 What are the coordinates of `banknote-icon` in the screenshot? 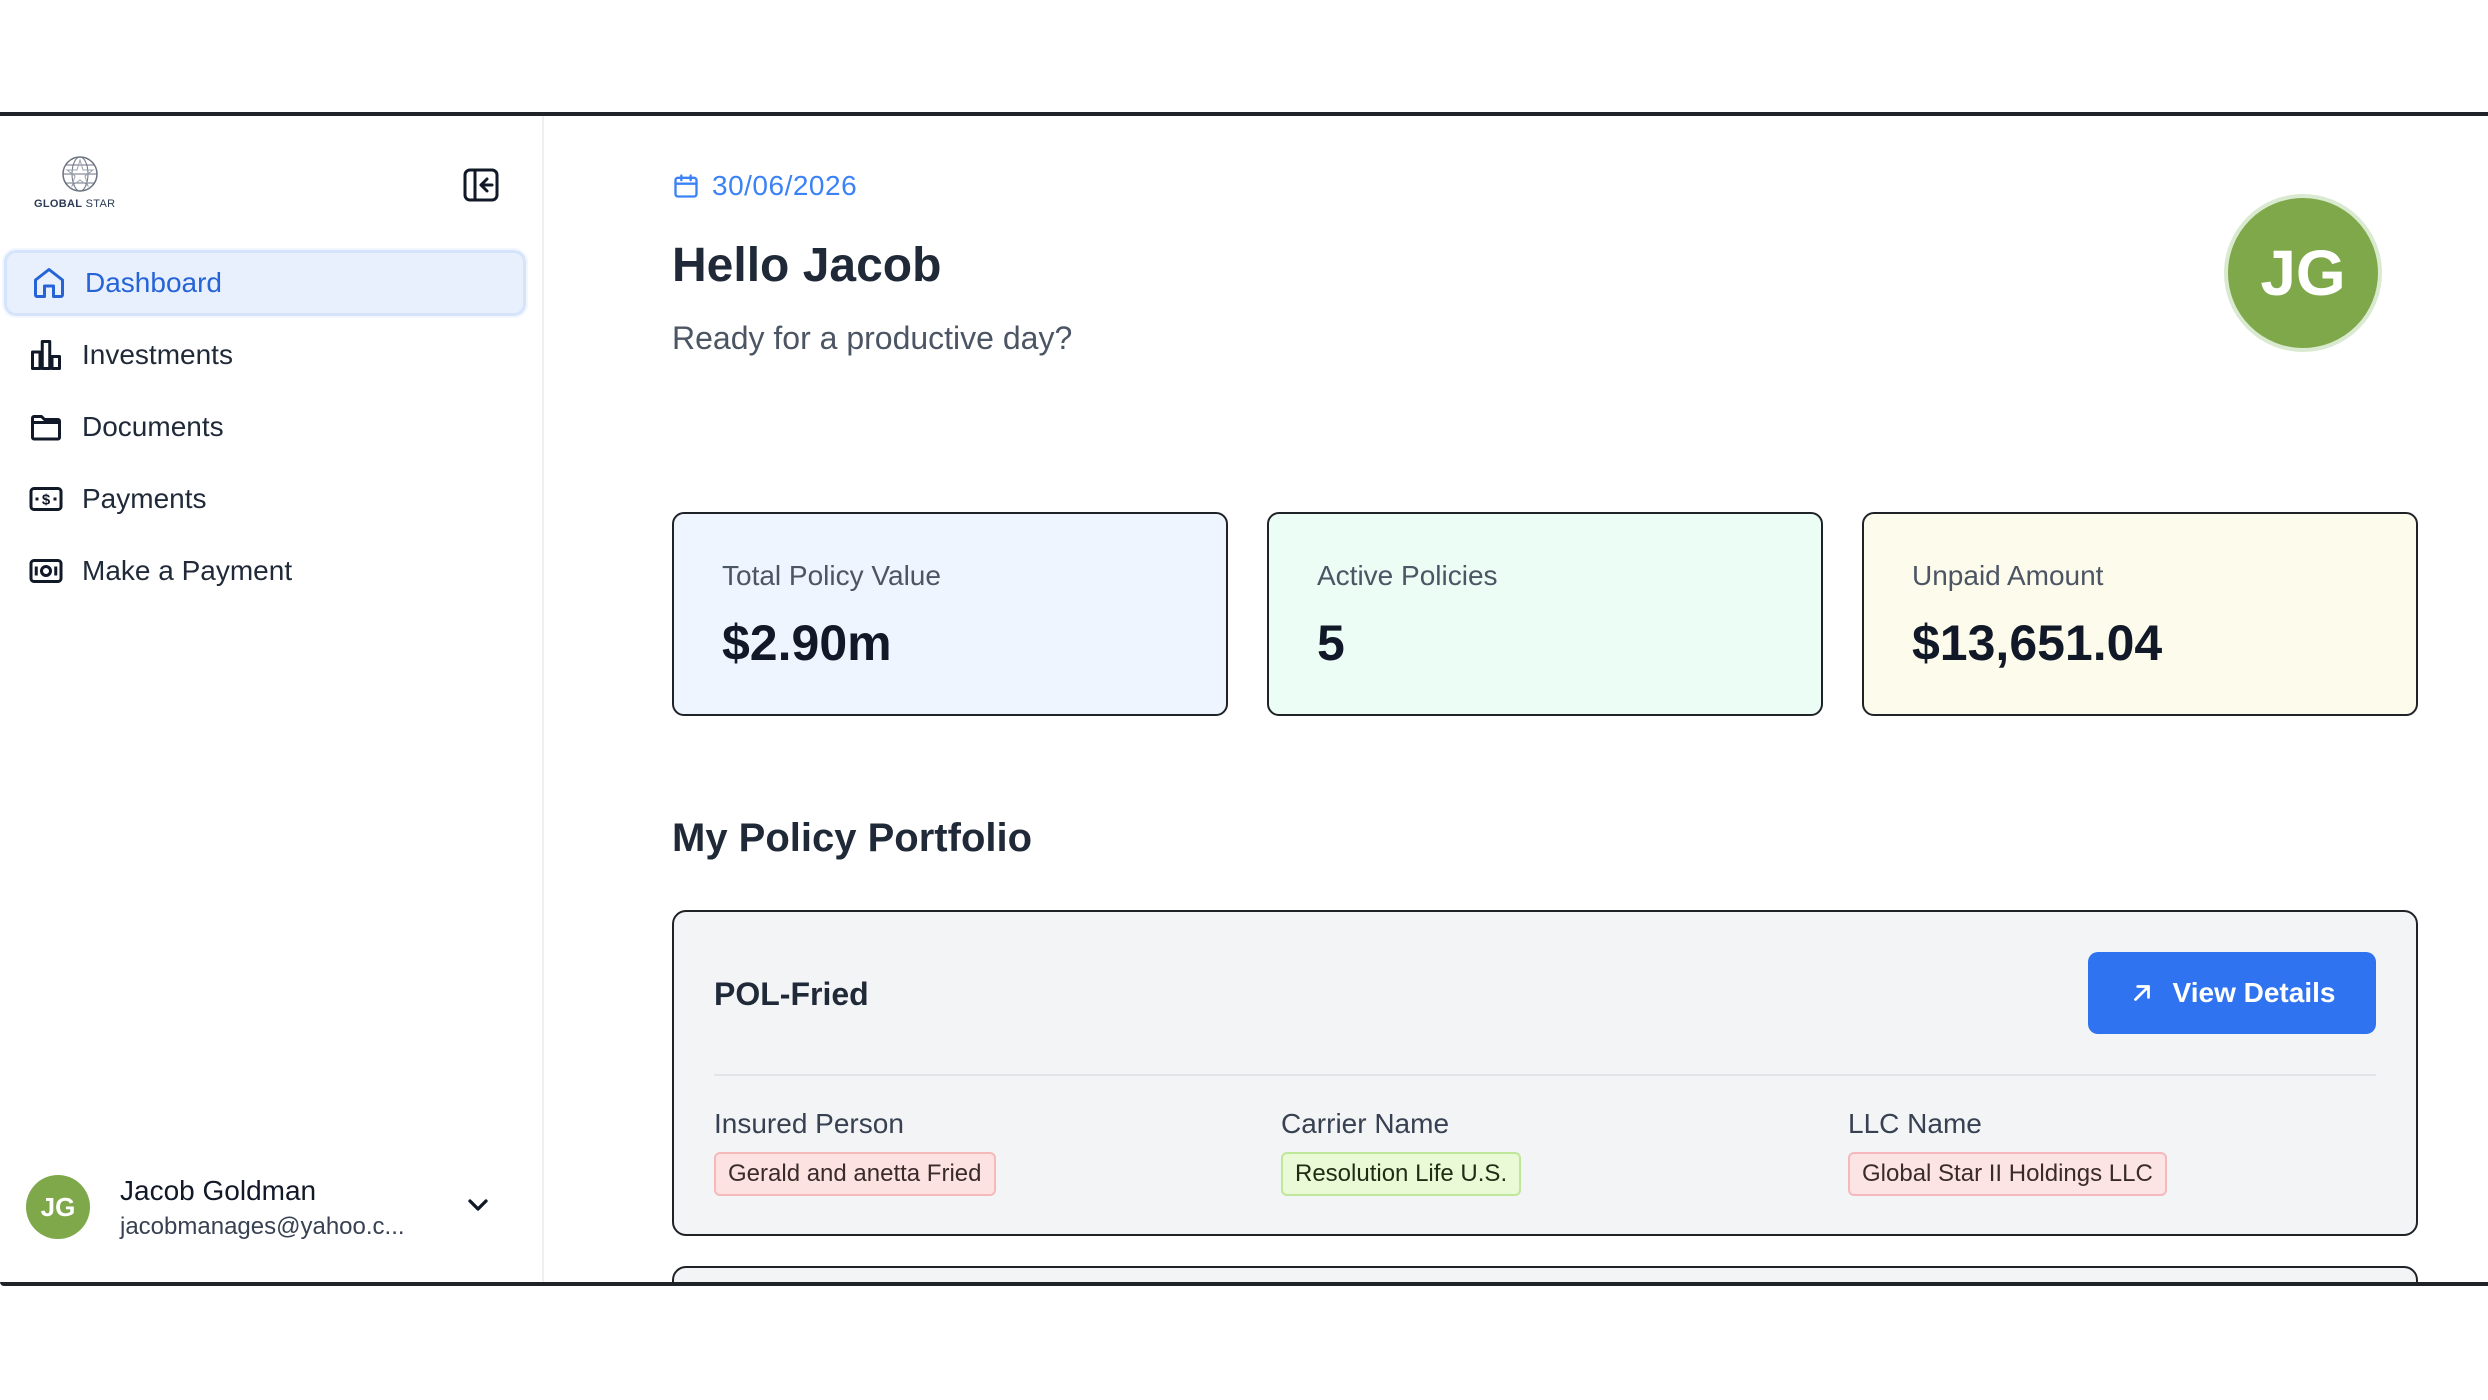 It's located at (46, 571).